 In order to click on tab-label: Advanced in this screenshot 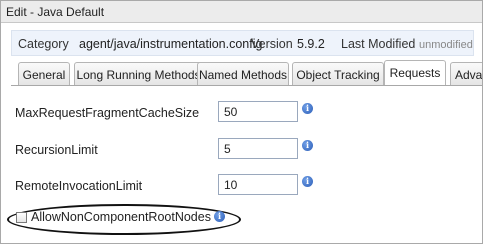, I will do `click(468, 75)`.